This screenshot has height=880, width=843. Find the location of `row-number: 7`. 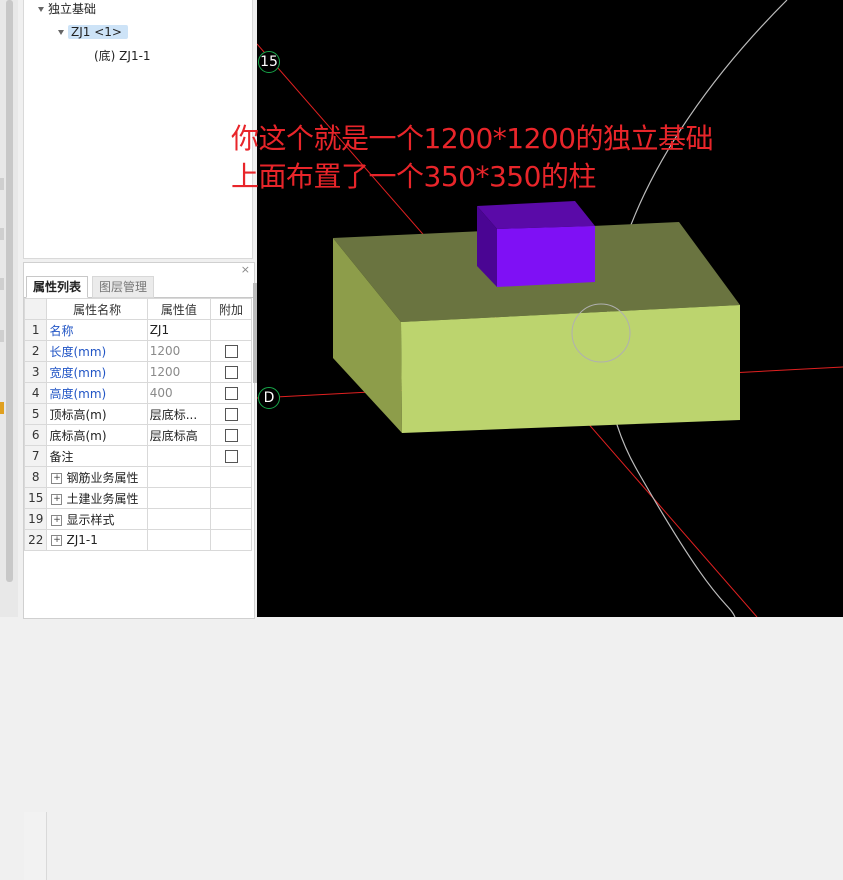

row-number: 7 is located at coordinates (35, 456).